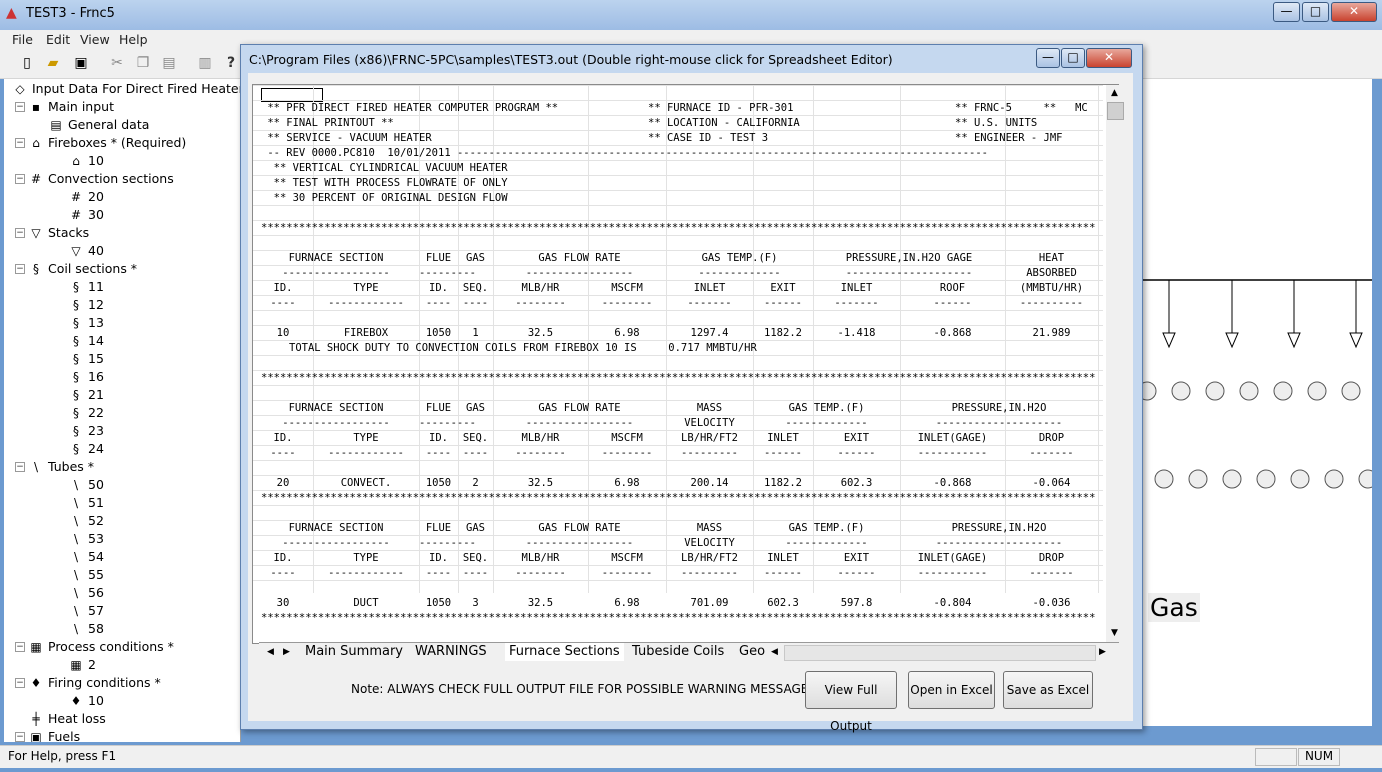  What do you see at coordinates (1115, 111) in the screenshot?
I see `scroll-thumb` at bounding box center [1115, 111].